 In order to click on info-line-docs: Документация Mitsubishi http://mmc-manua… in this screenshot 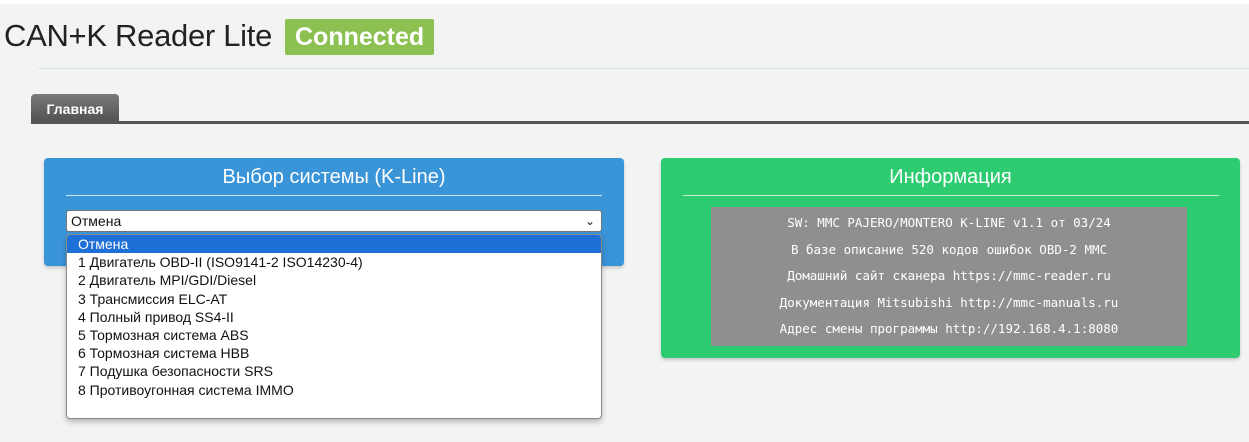, I will do `click(949, 302)`.